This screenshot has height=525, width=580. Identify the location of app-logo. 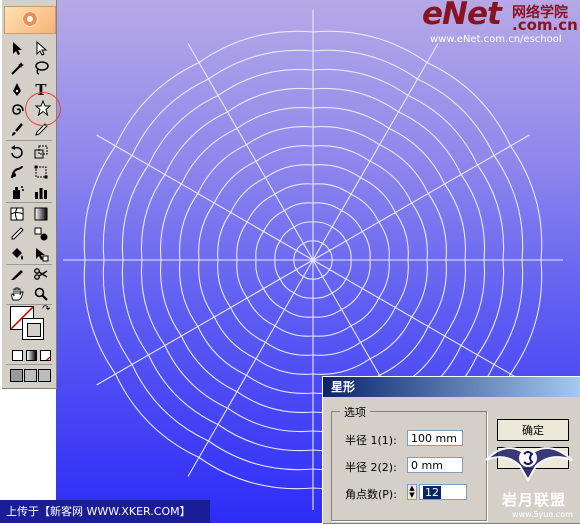
(30, 20).